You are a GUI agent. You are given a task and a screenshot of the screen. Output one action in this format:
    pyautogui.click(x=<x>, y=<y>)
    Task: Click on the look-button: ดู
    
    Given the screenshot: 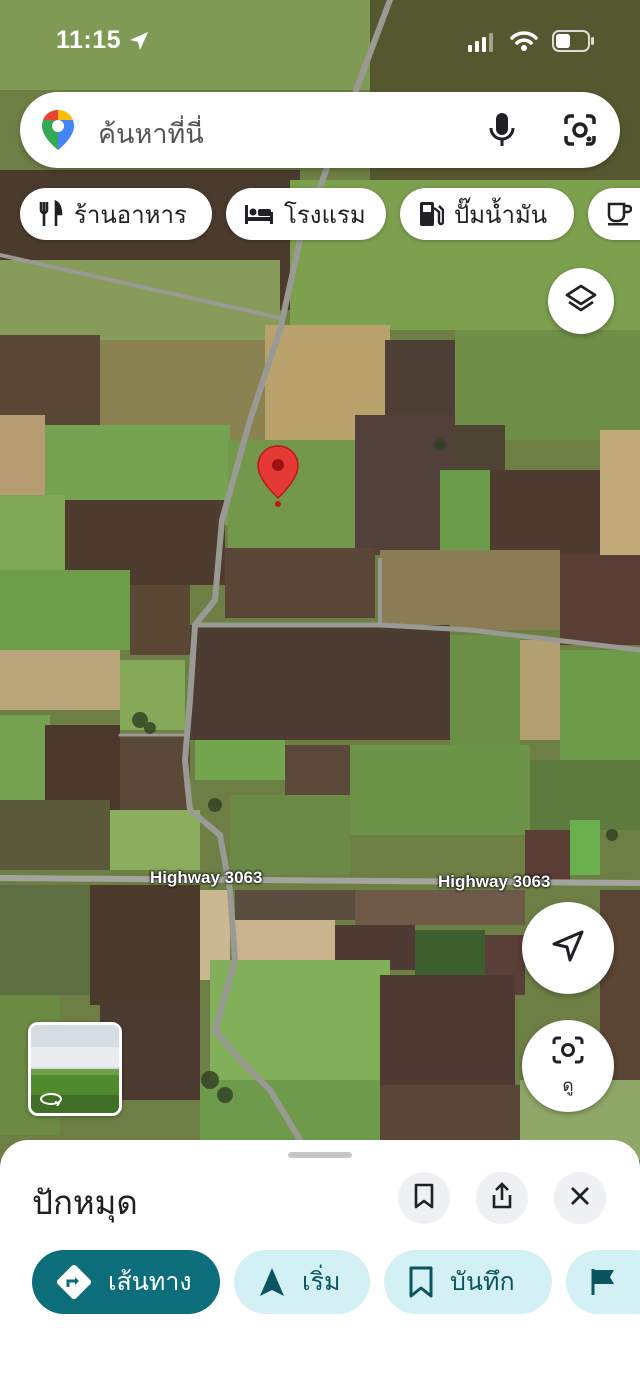 What is the action you would take?
    pyautogui.click(x=568, y=1066)
    